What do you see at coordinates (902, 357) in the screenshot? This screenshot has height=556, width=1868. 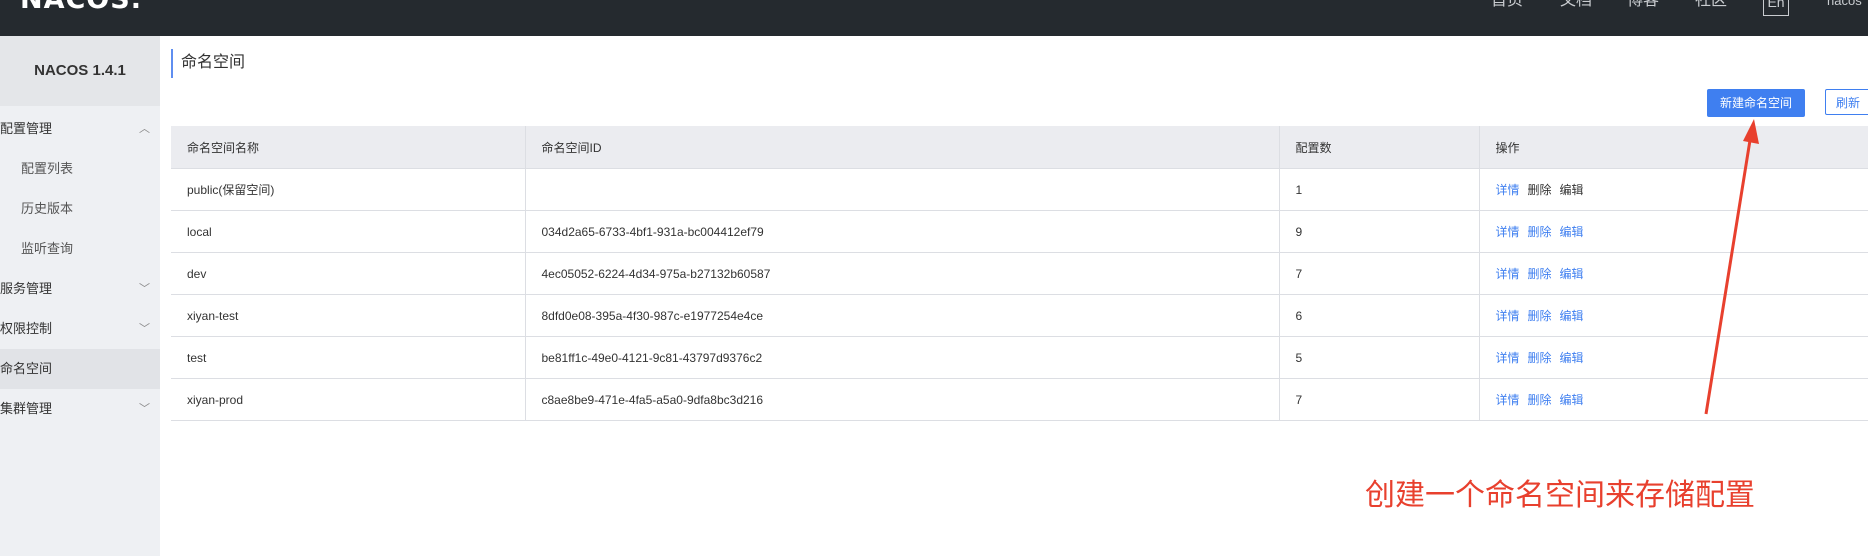 I see `namespace-id: be81ff1c-49e0-4121-9c81-43797d9376c2` at bounding box center [902, 357].